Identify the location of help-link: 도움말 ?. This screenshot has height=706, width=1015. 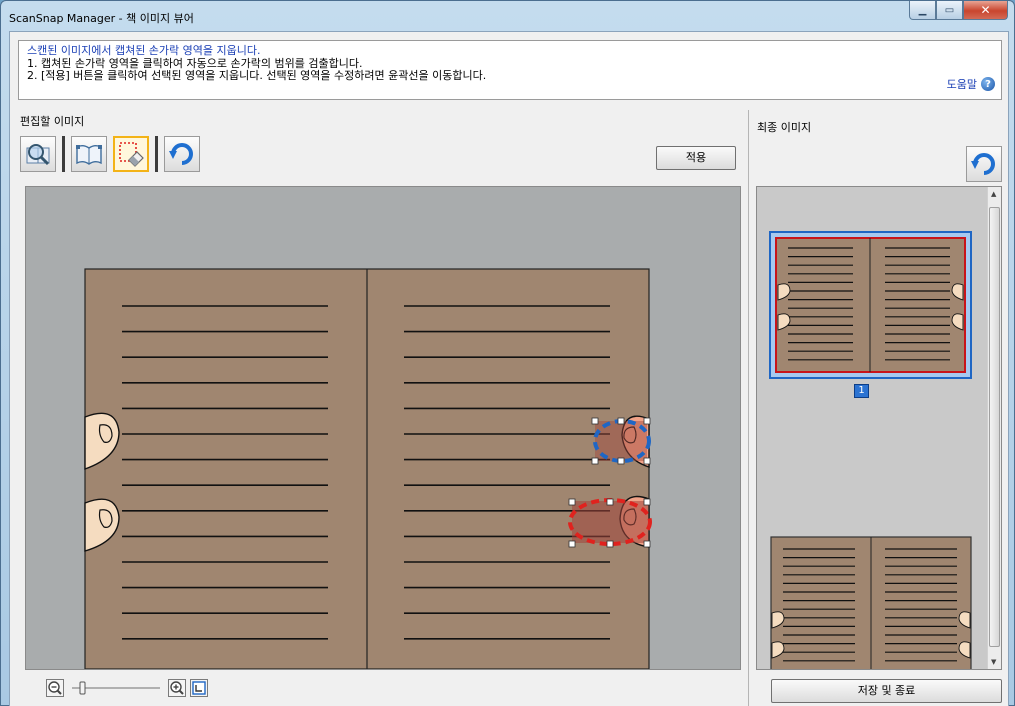
(971, 84).